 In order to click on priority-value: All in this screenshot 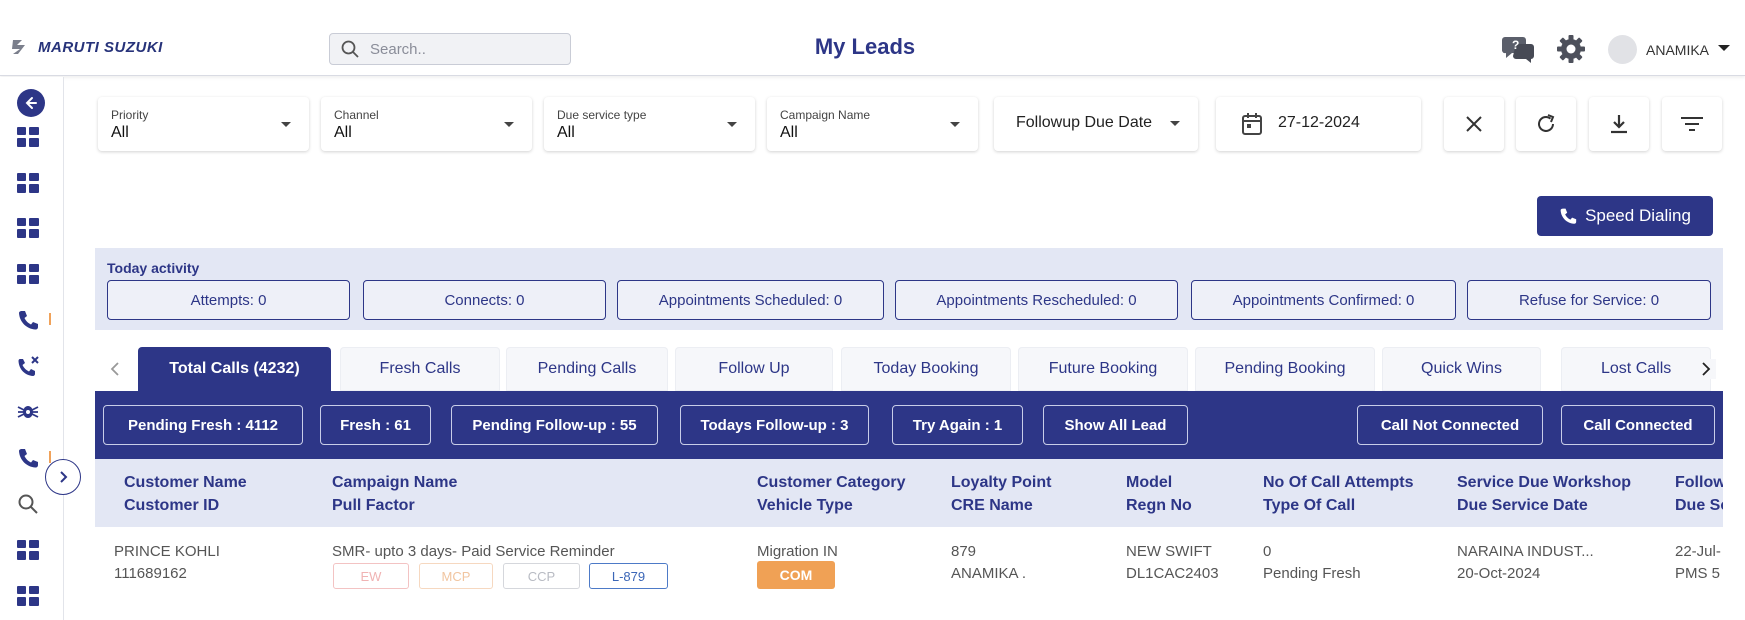, I will do `click(120, 132)`.